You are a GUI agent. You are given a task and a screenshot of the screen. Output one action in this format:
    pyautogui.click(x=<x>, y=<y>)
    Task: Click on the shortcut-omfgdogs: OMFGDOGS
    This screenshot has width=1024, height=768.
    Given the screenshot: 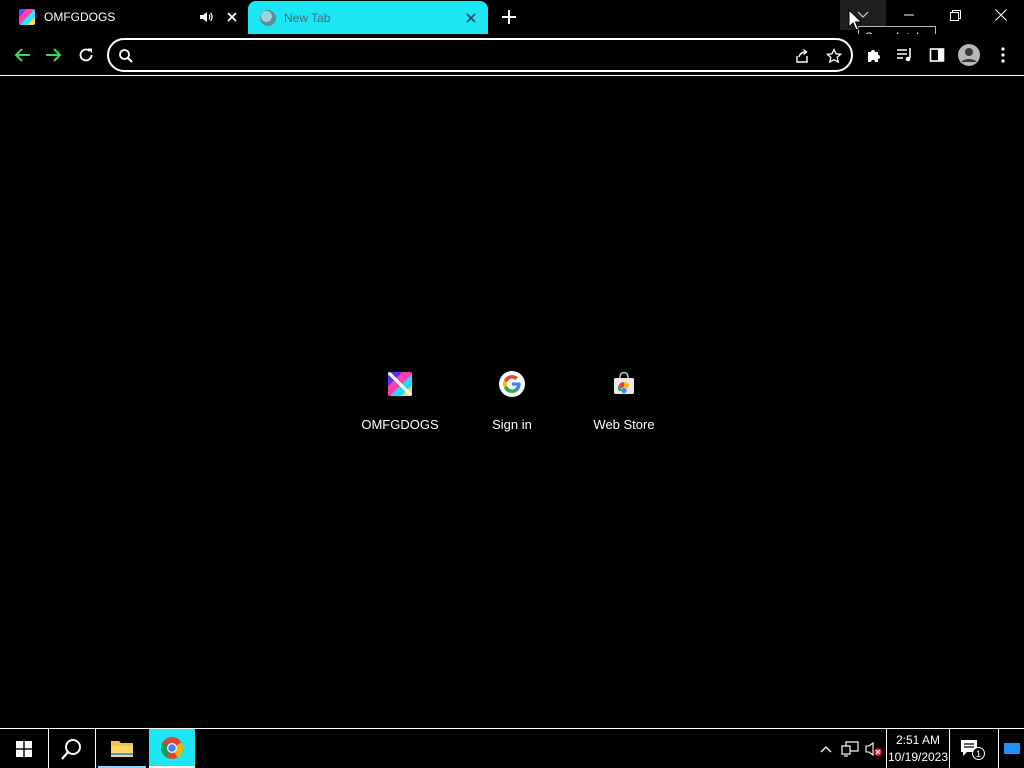 What is the action you would take?
    pyautogui.click(x=400, y=406)
    